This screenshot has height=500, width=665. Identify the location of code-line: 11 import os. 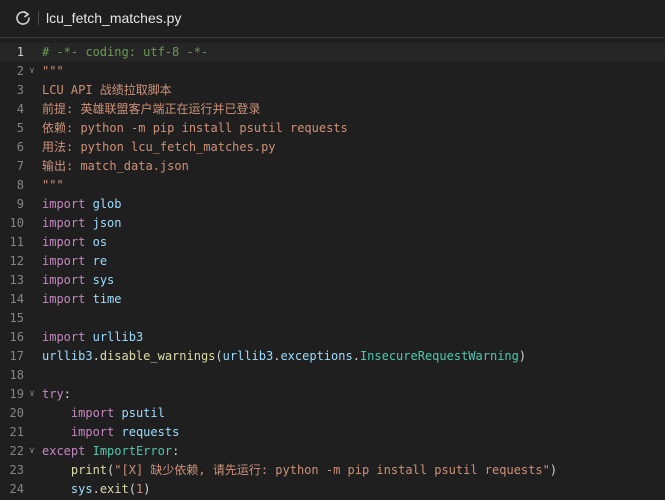
(332, 242).